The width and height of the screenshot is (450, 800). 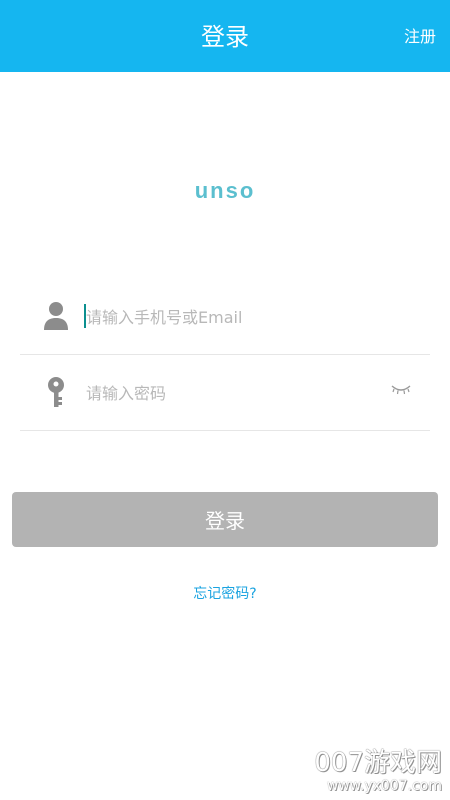 I want to click on forgot-password-link: 忘记密码?, so click(x=225, y=593).